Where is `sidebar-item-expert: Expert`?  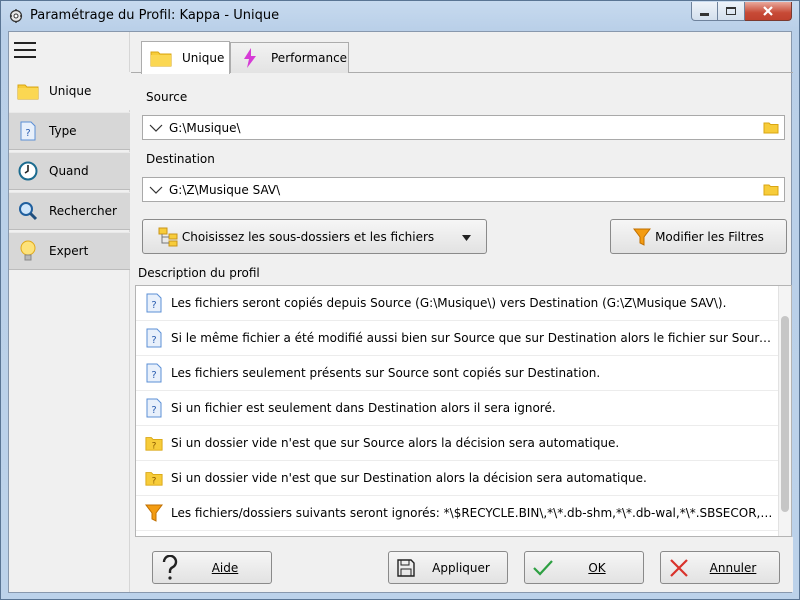
sidebar-item-expert: Expert is located at coordinates (69, 251).